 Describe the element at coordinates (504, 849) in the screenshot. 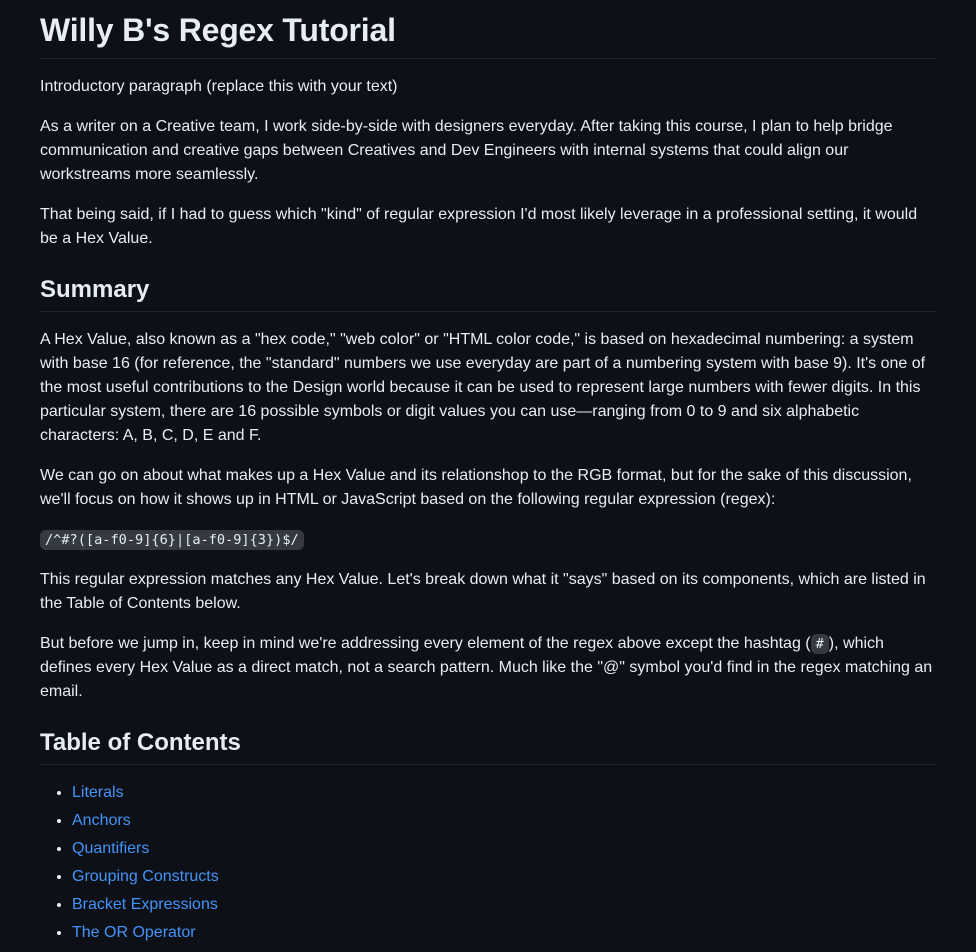

I see `toc-item: Quantifiers` at that location.